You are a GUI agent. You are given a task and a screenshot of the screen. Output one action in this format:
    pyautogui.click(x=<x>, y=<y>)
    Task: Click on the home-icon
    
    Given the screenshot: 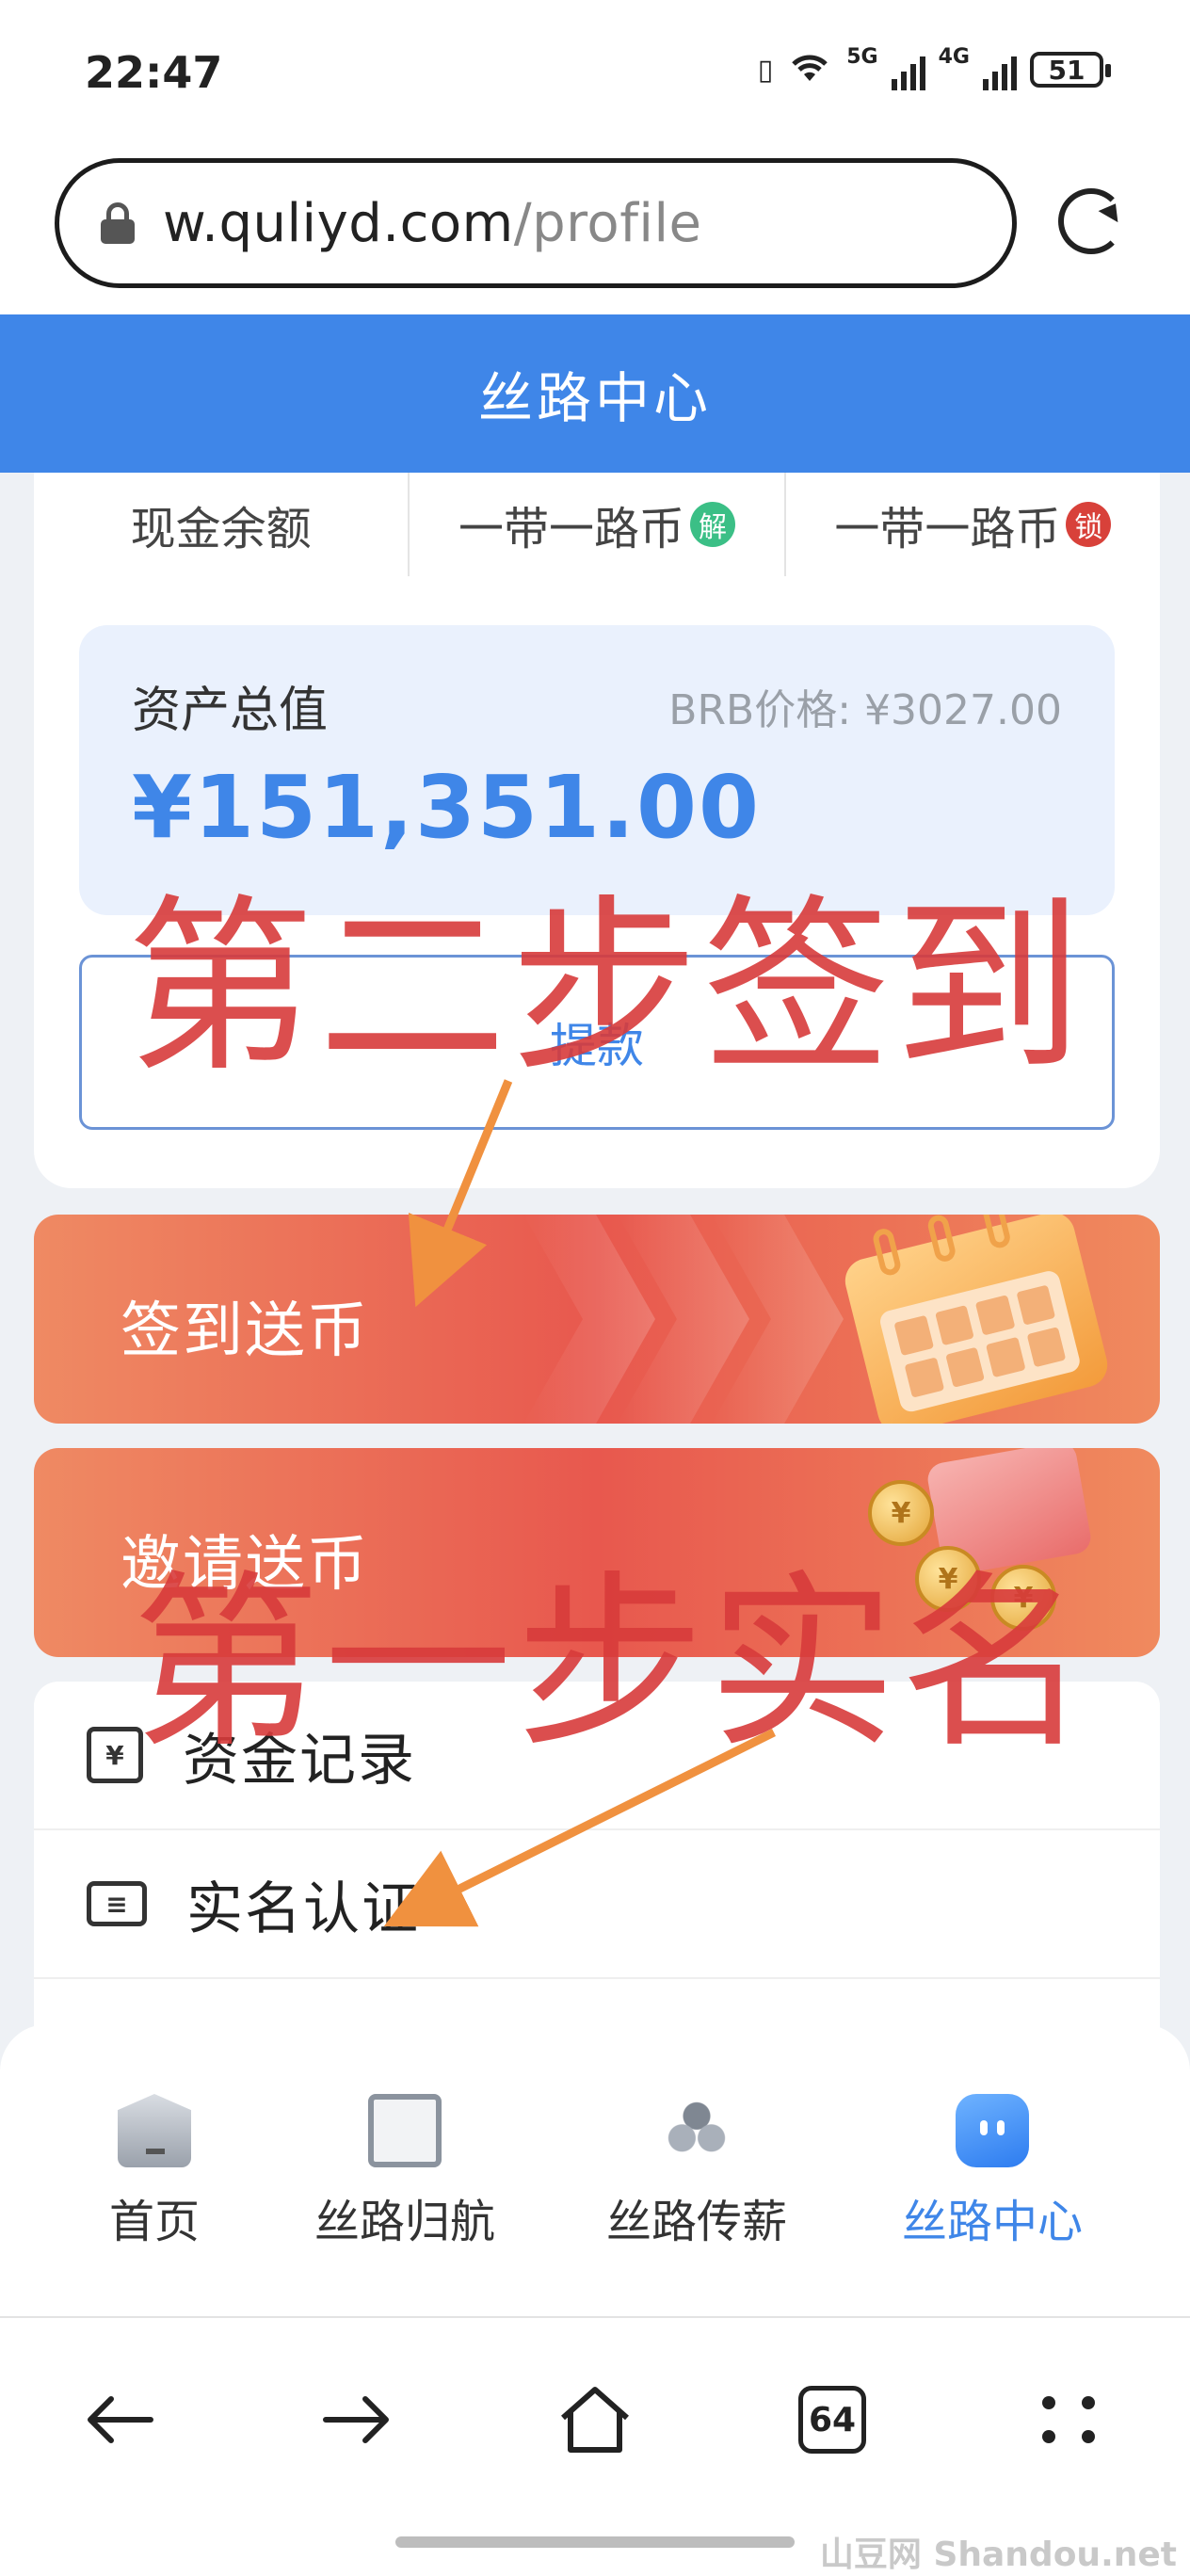 What is the action you would take?
    pyautogui.click(x=154, y=2130)
    